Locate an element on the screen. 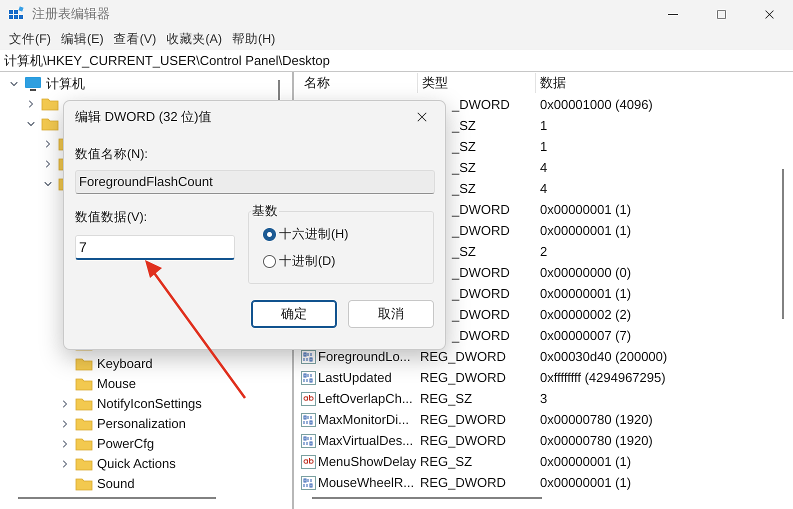  column-header: 名称 is located at coordinates (359, 83).